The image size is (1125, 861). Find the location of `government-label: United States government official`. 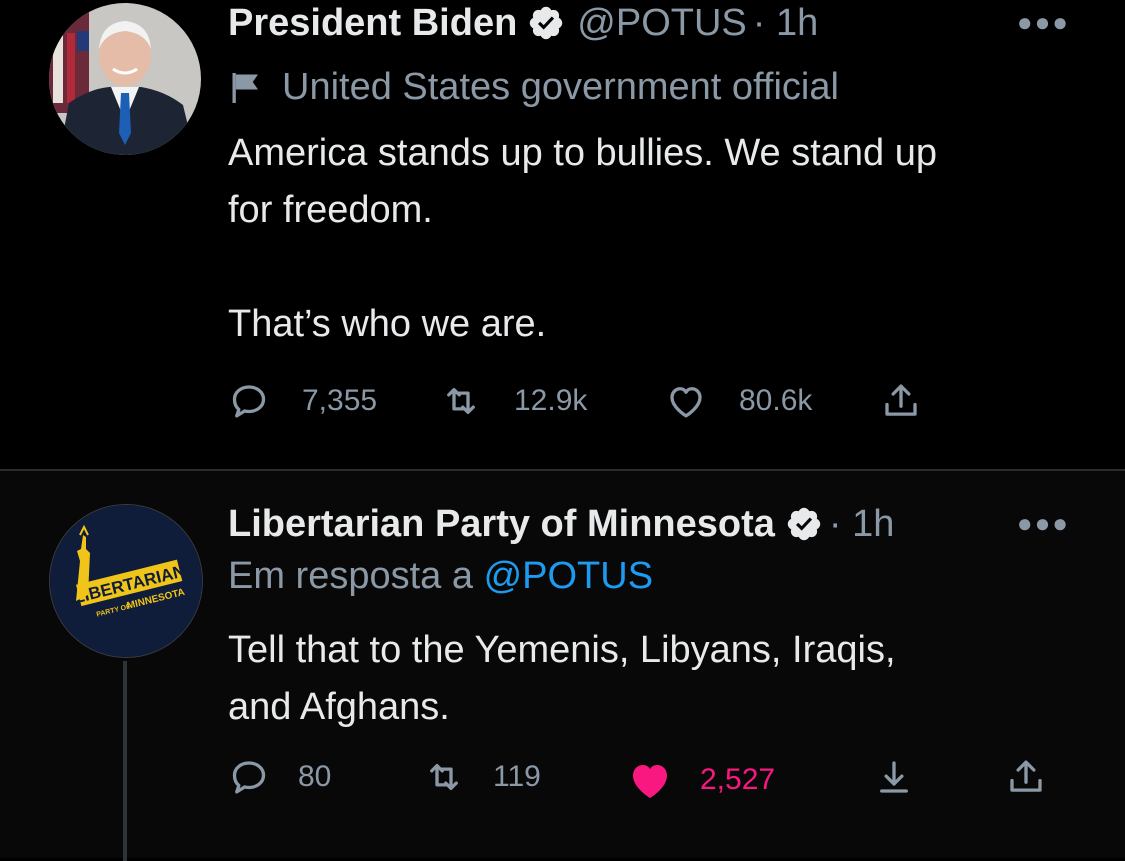

government-label: United States government official is located at coordinates (533, 87).